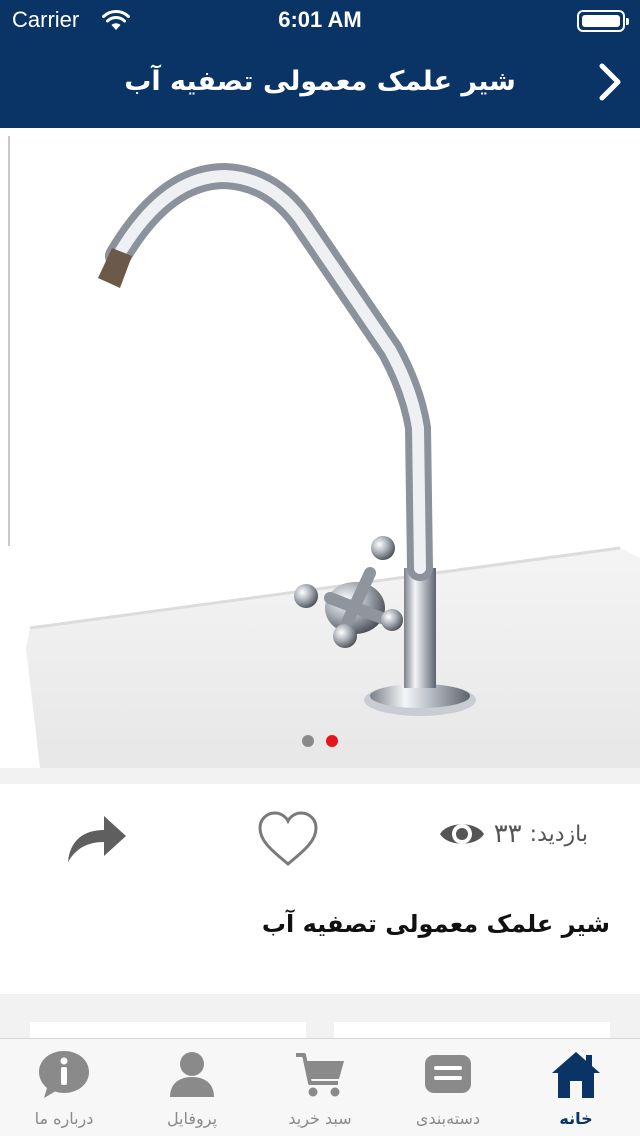 The width and height of the screenshot is (640, 1136). Describe the element at coordinates (192, 1118) in the screenshot. I see `tab-label: پروفایل` at that location.